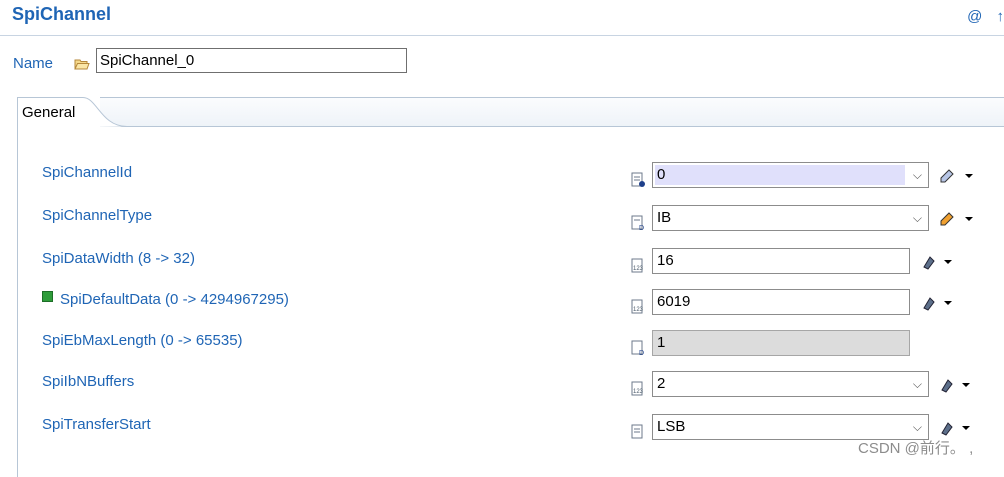  I want to click on modified-marker-icon, so click(47, 296).